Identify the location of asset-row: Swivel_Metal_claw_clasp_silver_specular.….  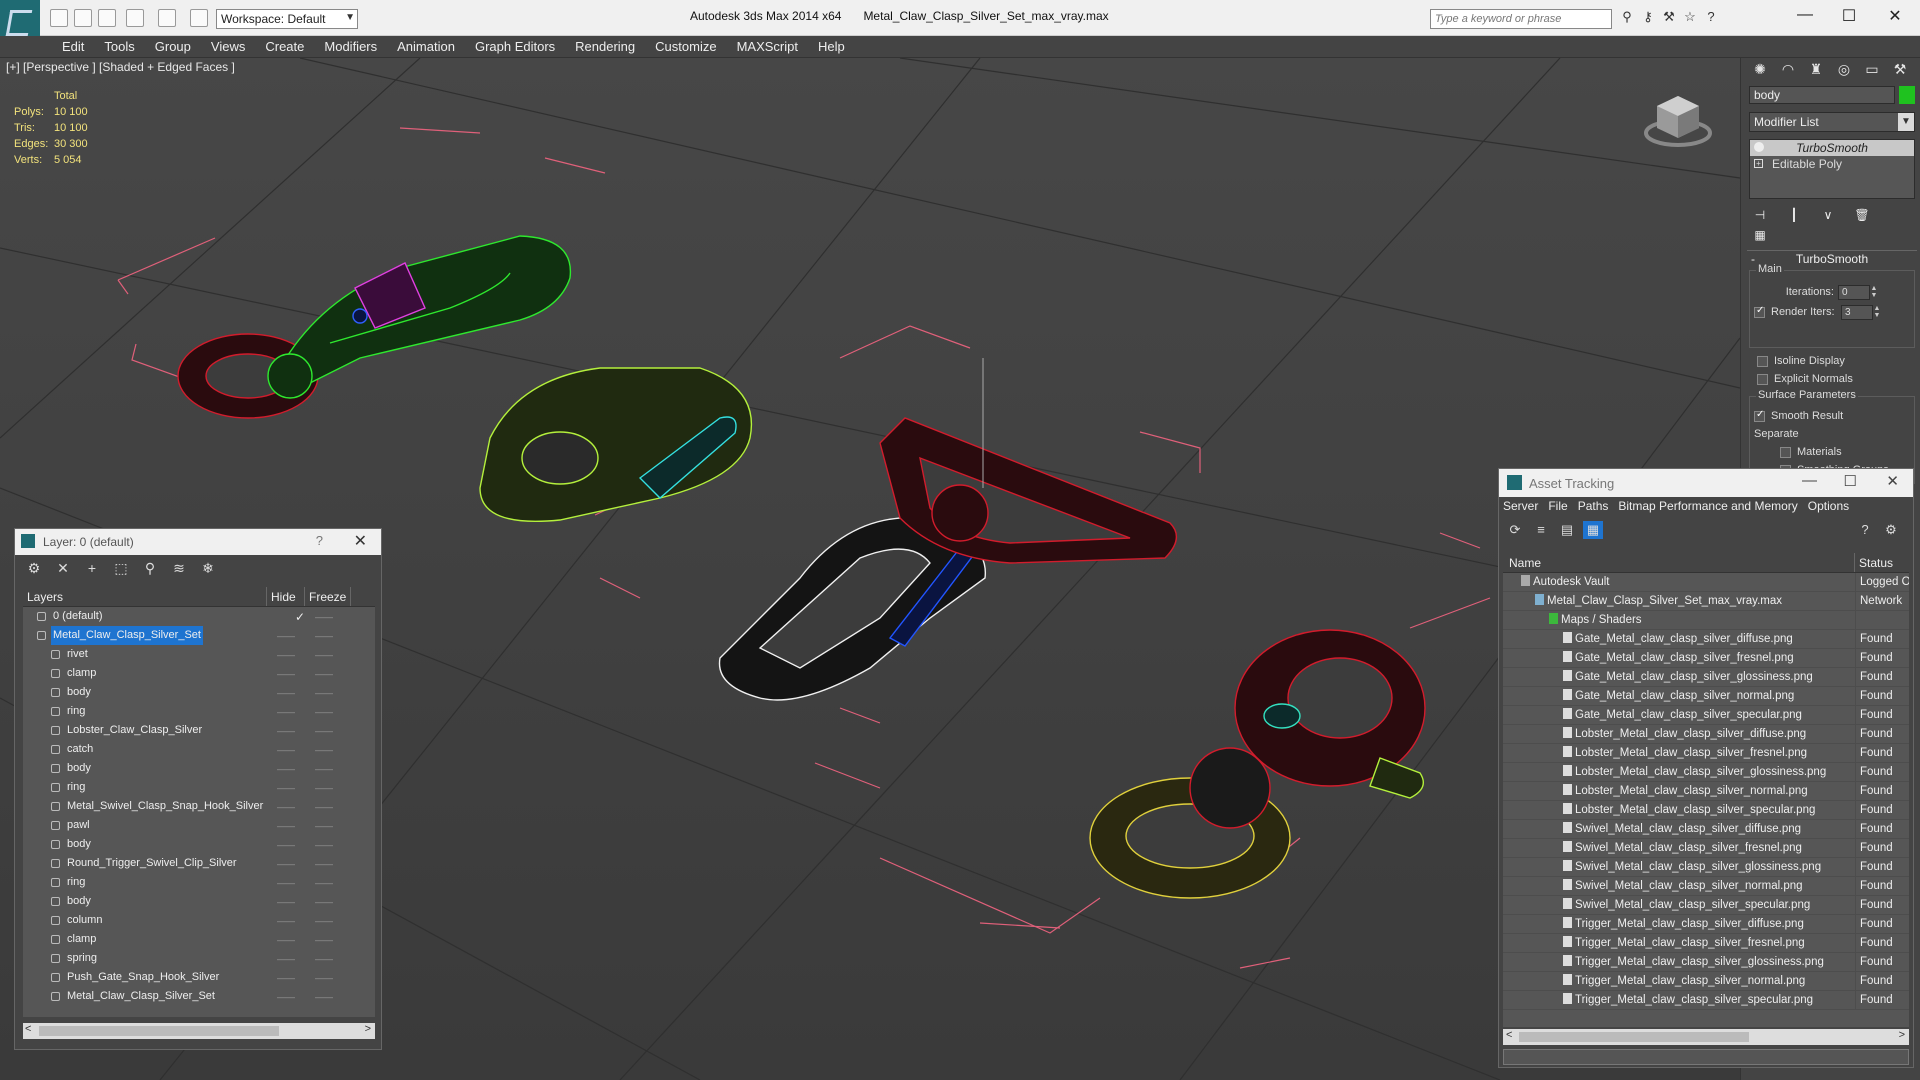
(1706, 905).